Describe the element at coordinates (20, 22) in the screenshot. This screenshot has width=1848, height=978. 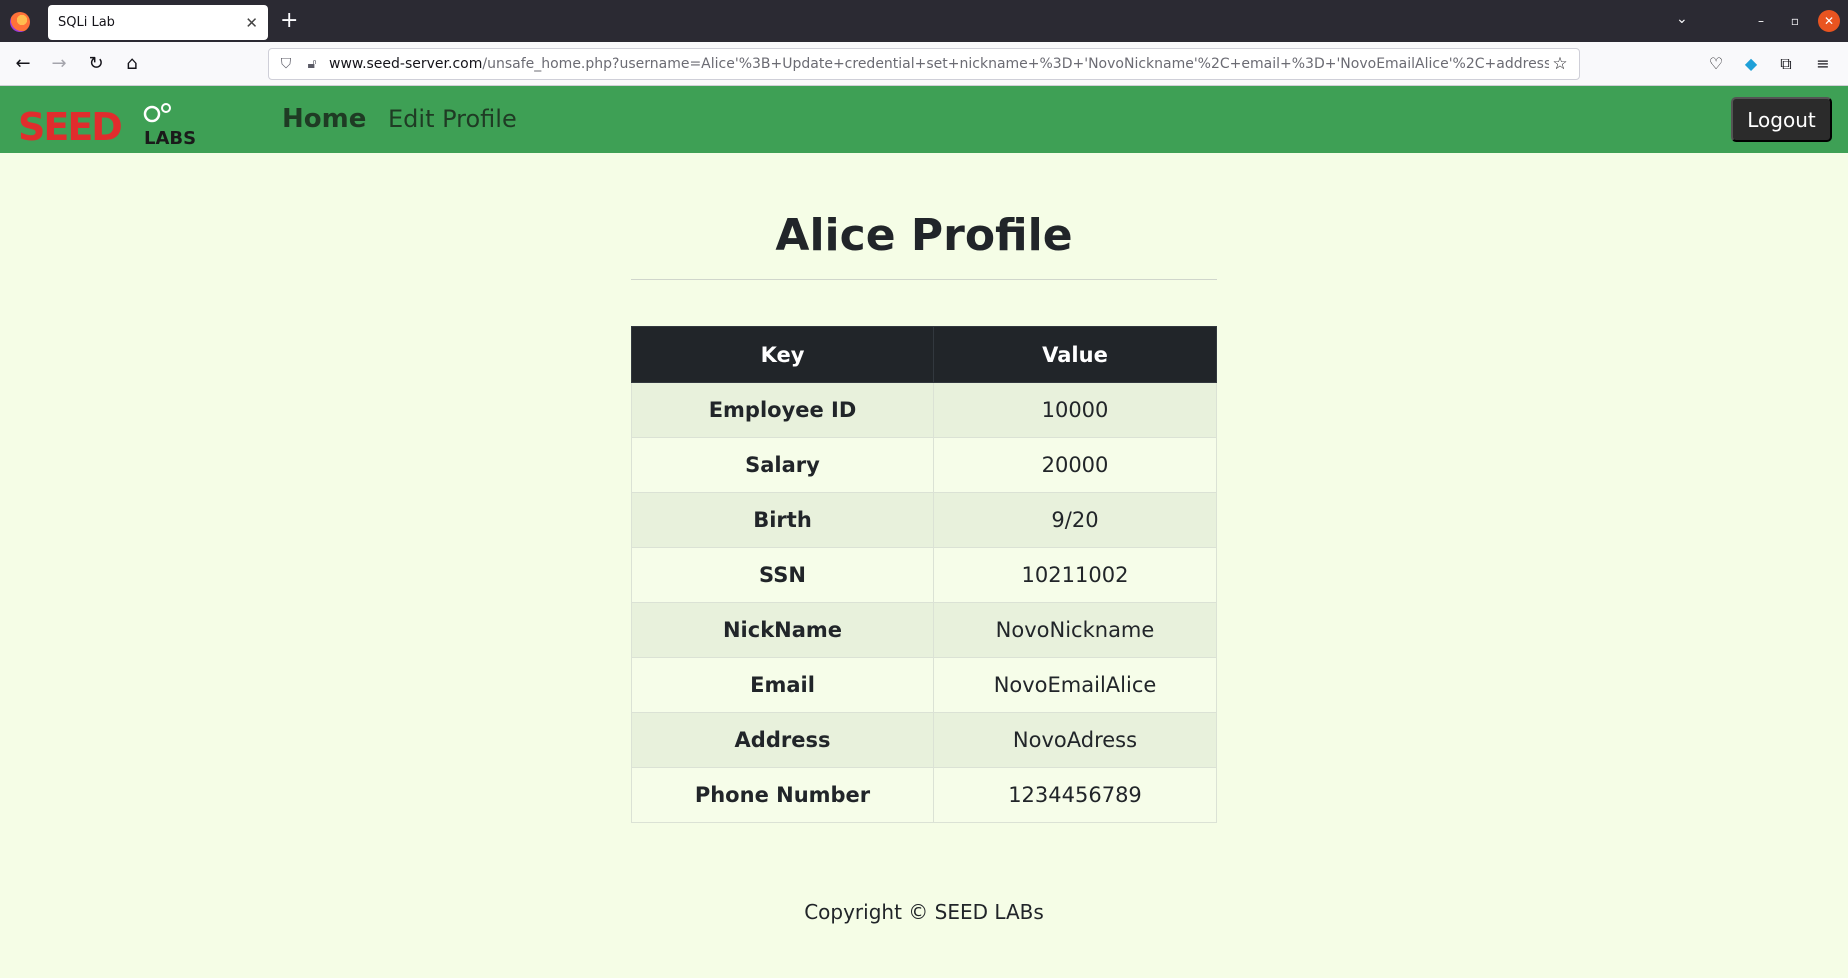
I see `firefox-logo-icon` at that location.